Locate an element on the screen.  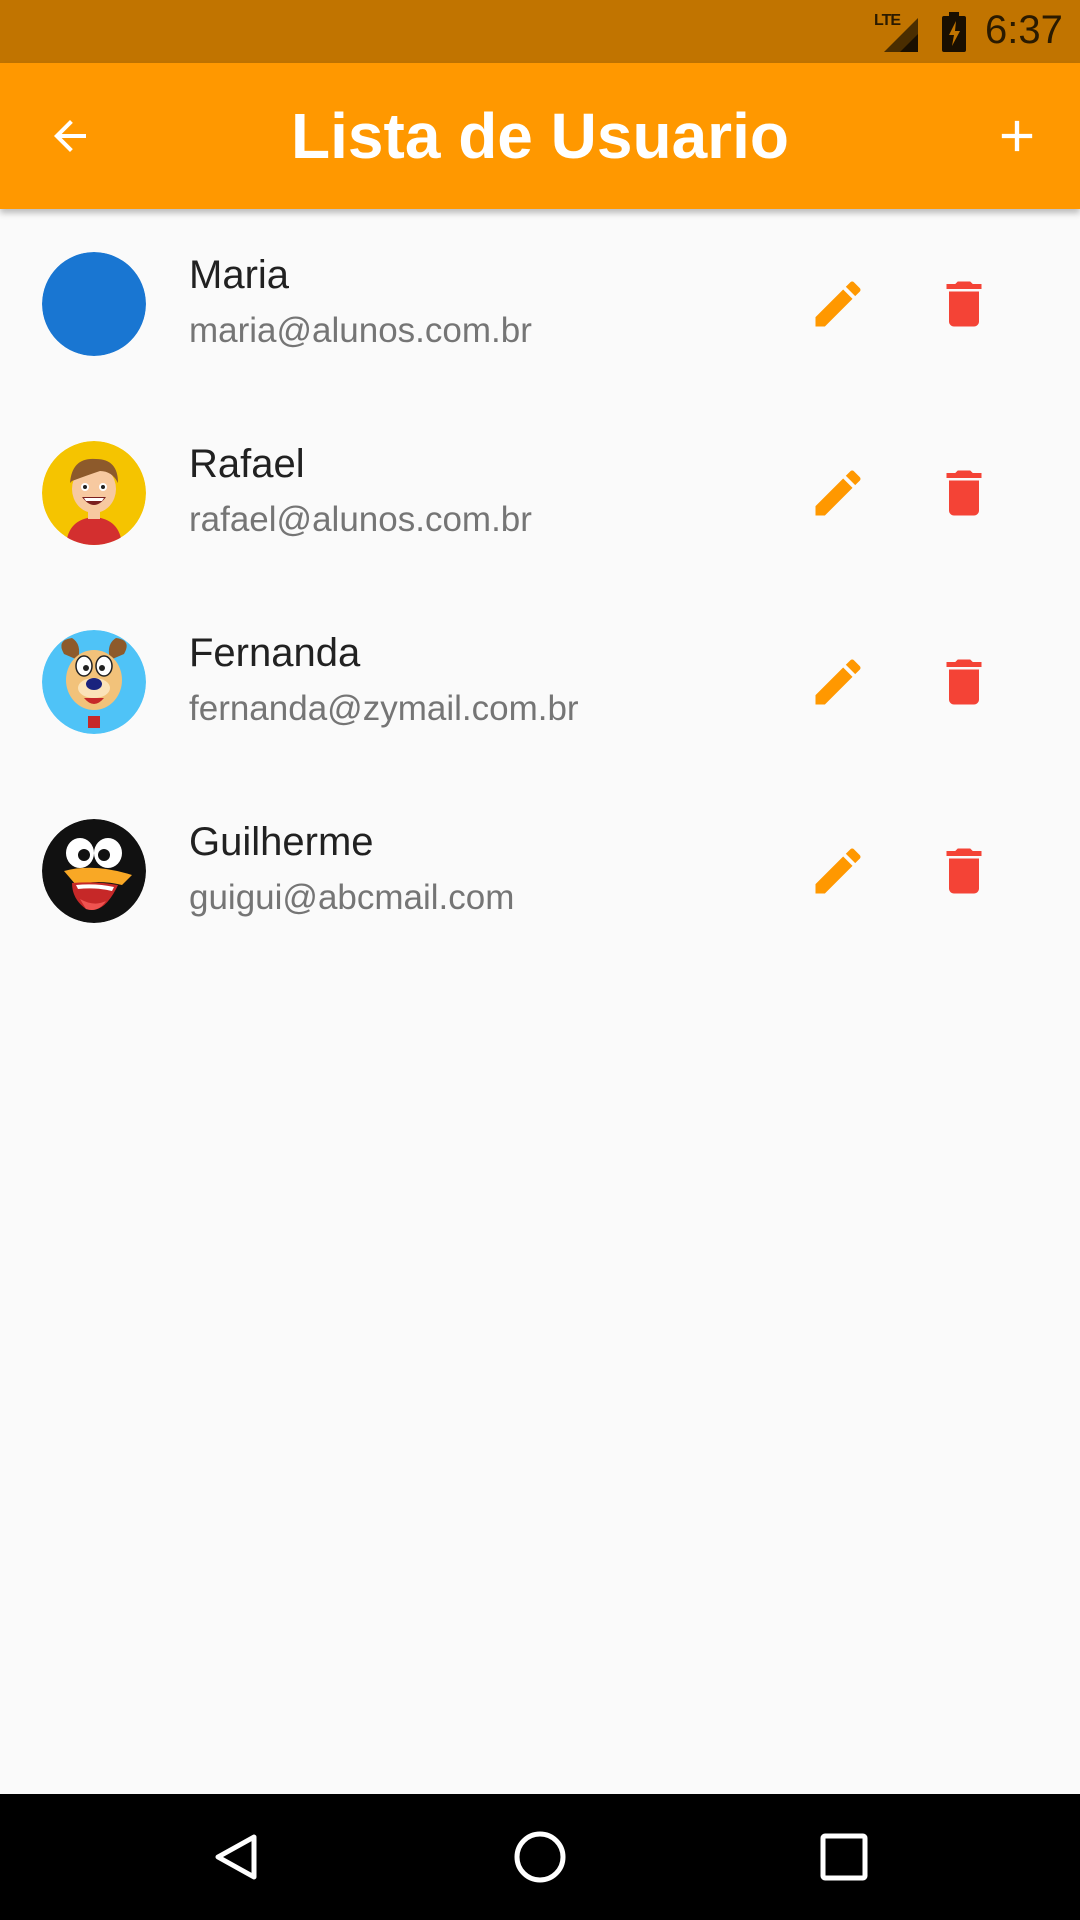
back-triangle-icon is located at coordinates (236, 1857).